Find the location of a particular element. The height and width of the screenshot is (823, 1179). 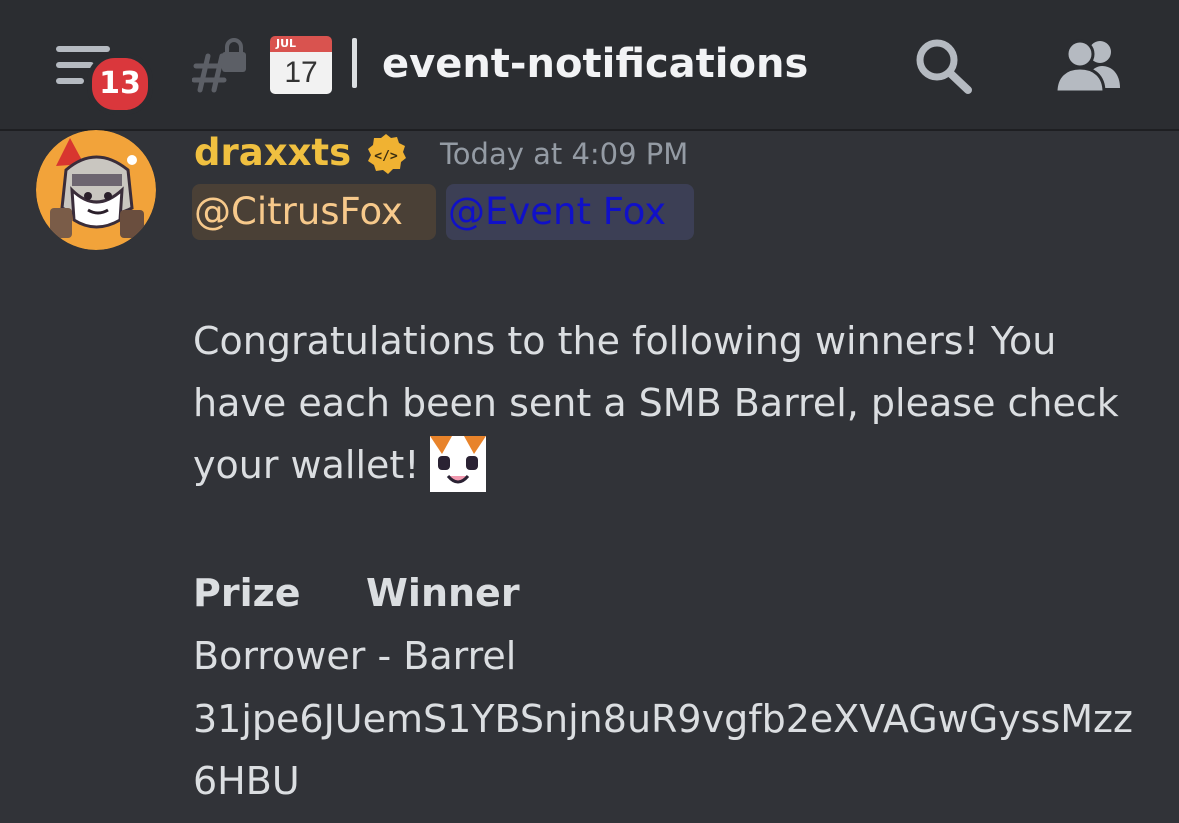

channel-title: event-notifications is located at coordinates (595, 64).